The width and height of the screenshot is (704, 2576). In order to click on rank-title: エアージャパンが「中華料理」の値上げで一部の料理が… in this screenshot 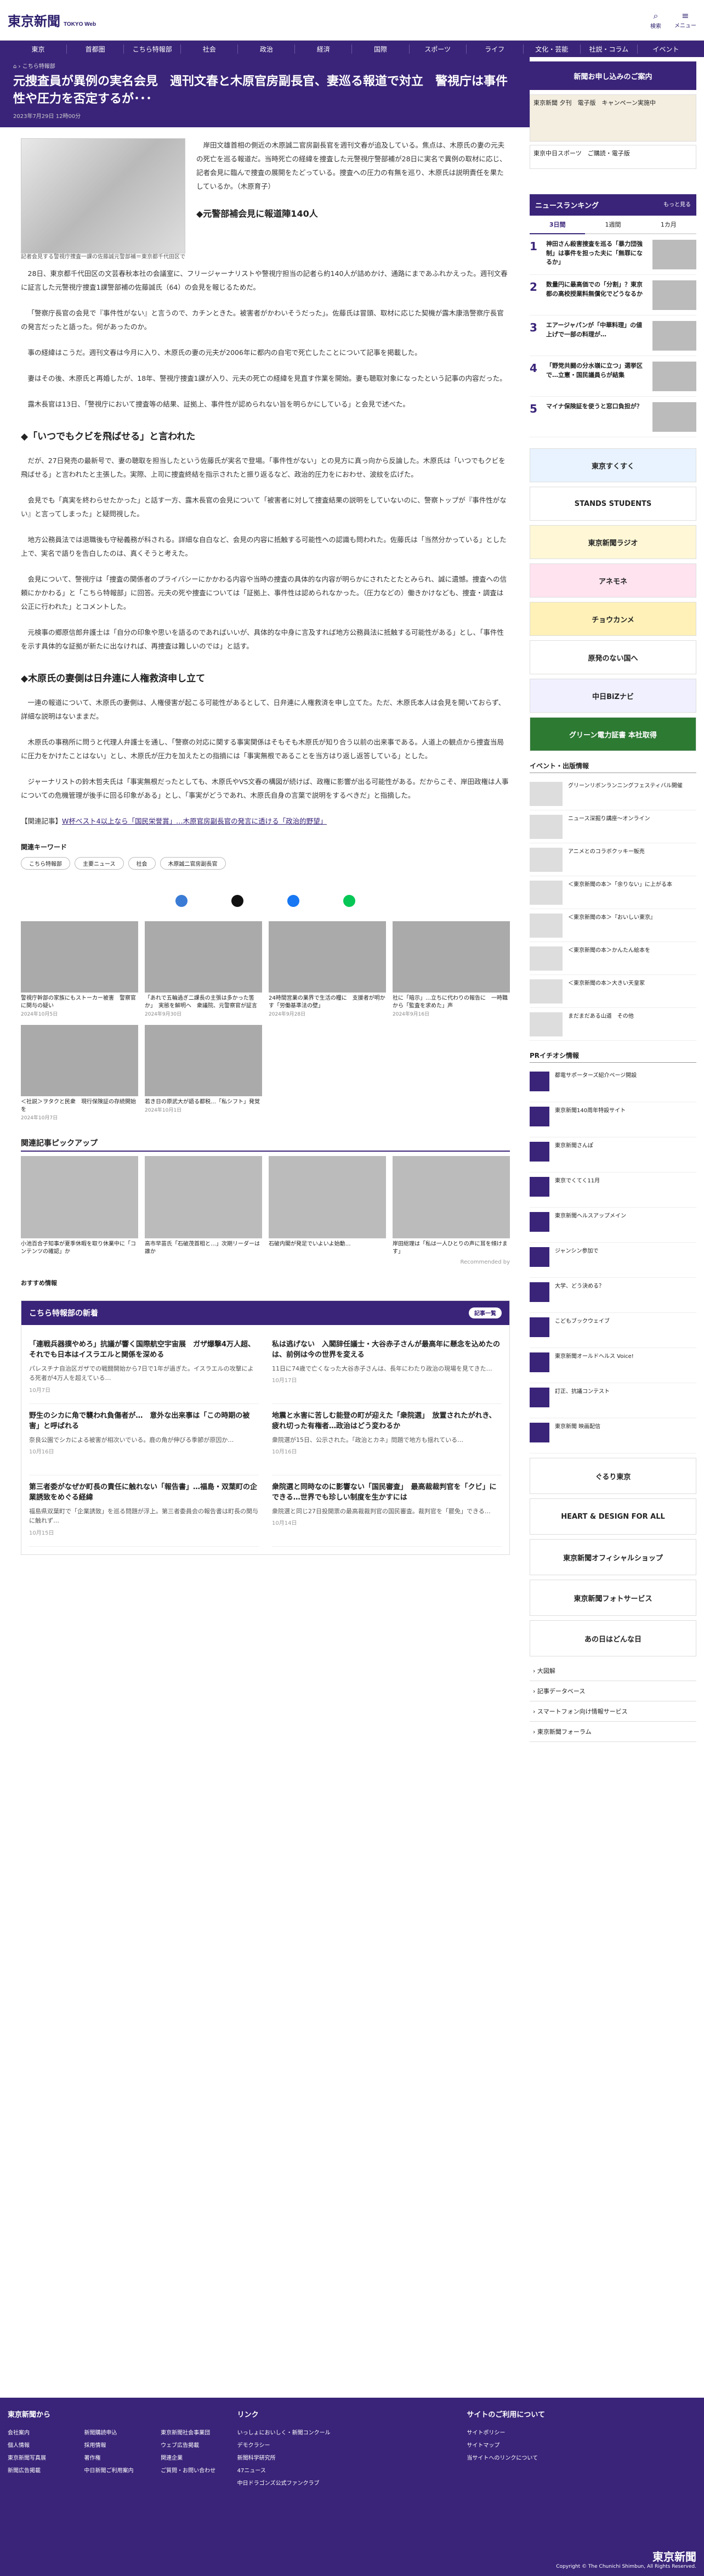, I will do `click(596, 336)`.